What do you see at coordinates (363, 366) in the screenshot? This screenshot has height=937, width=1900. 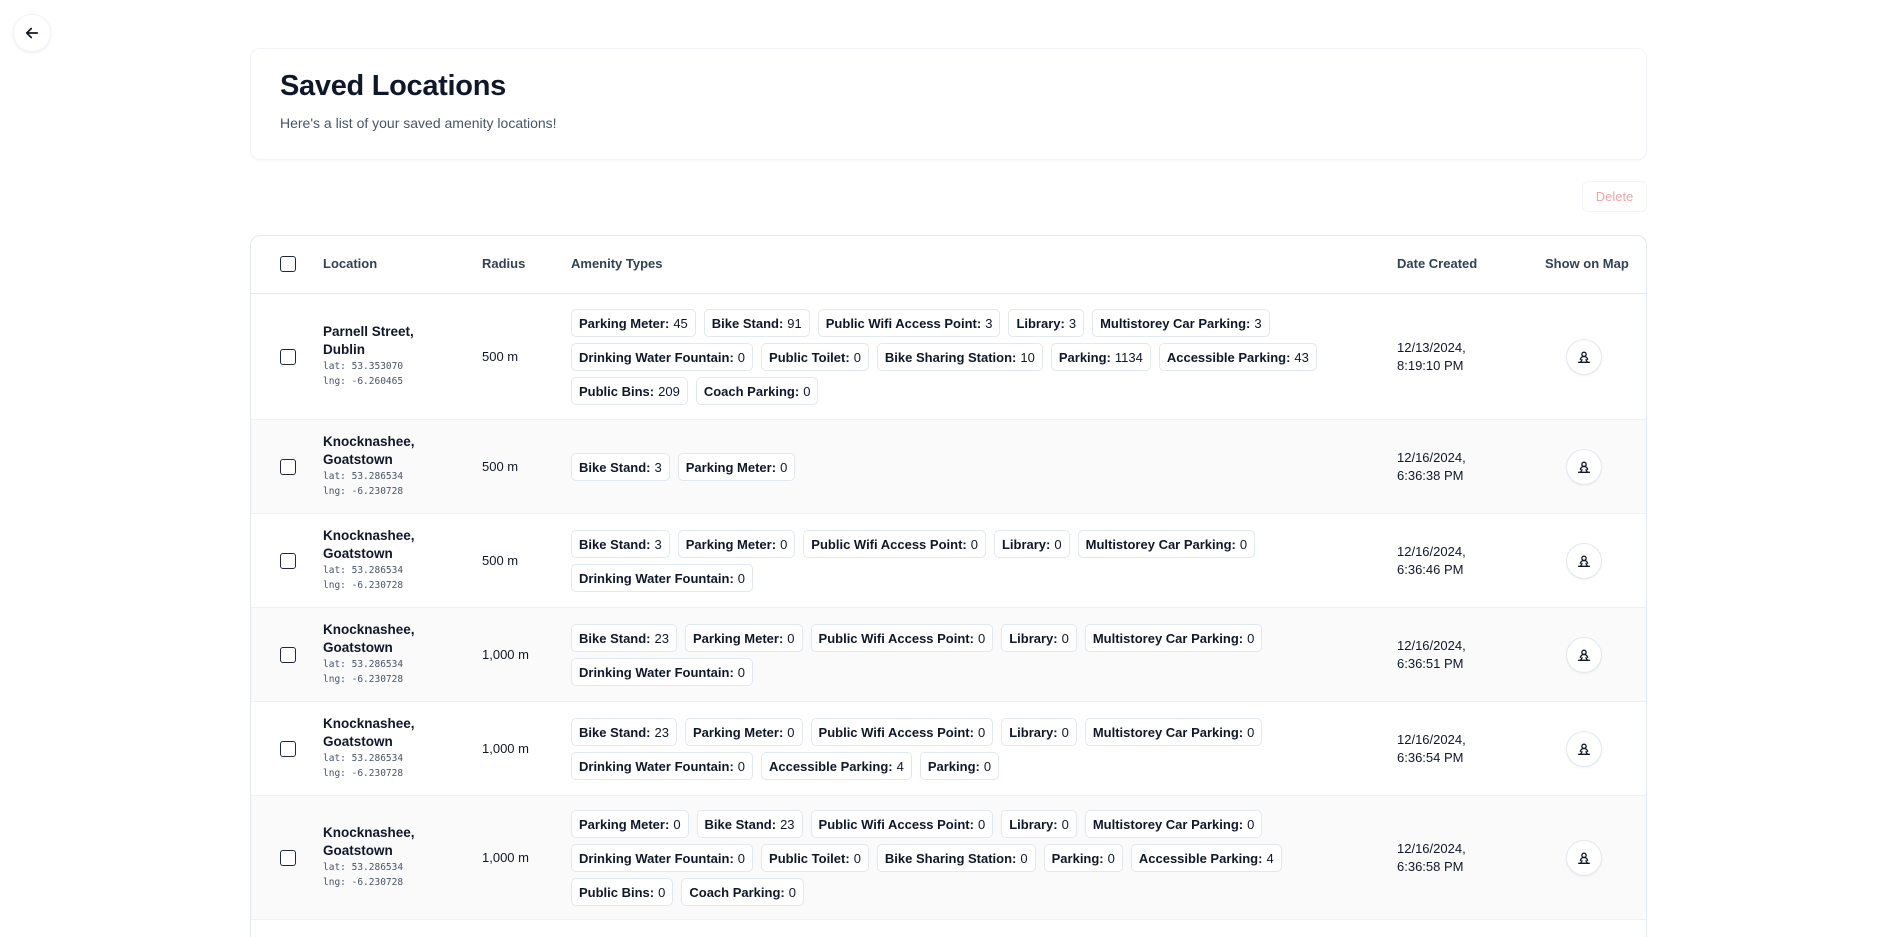 I see `location-lat: lat: 53.353070` at bounding box center [363, 366].